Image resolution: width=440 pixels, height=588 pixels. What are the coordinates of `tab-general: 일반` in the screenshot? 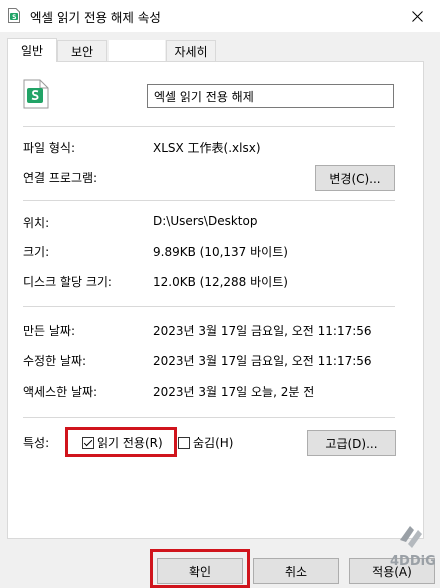 It's located at (32, 50).